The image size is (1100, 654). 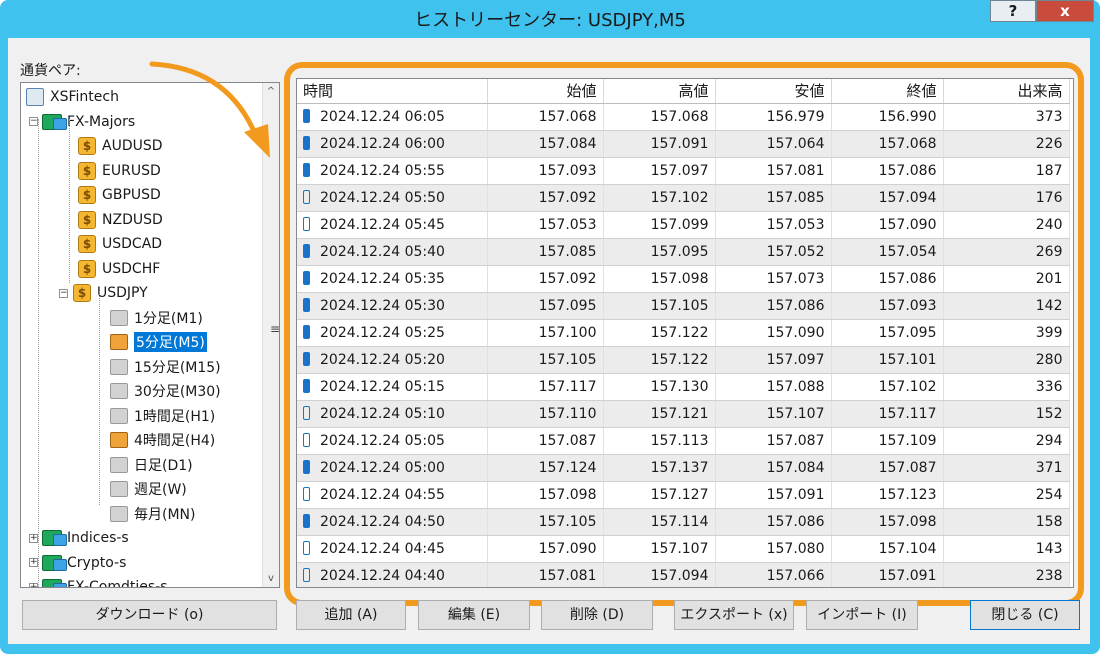 I want to click on column-header: 安値, so click(x=773, y=91).